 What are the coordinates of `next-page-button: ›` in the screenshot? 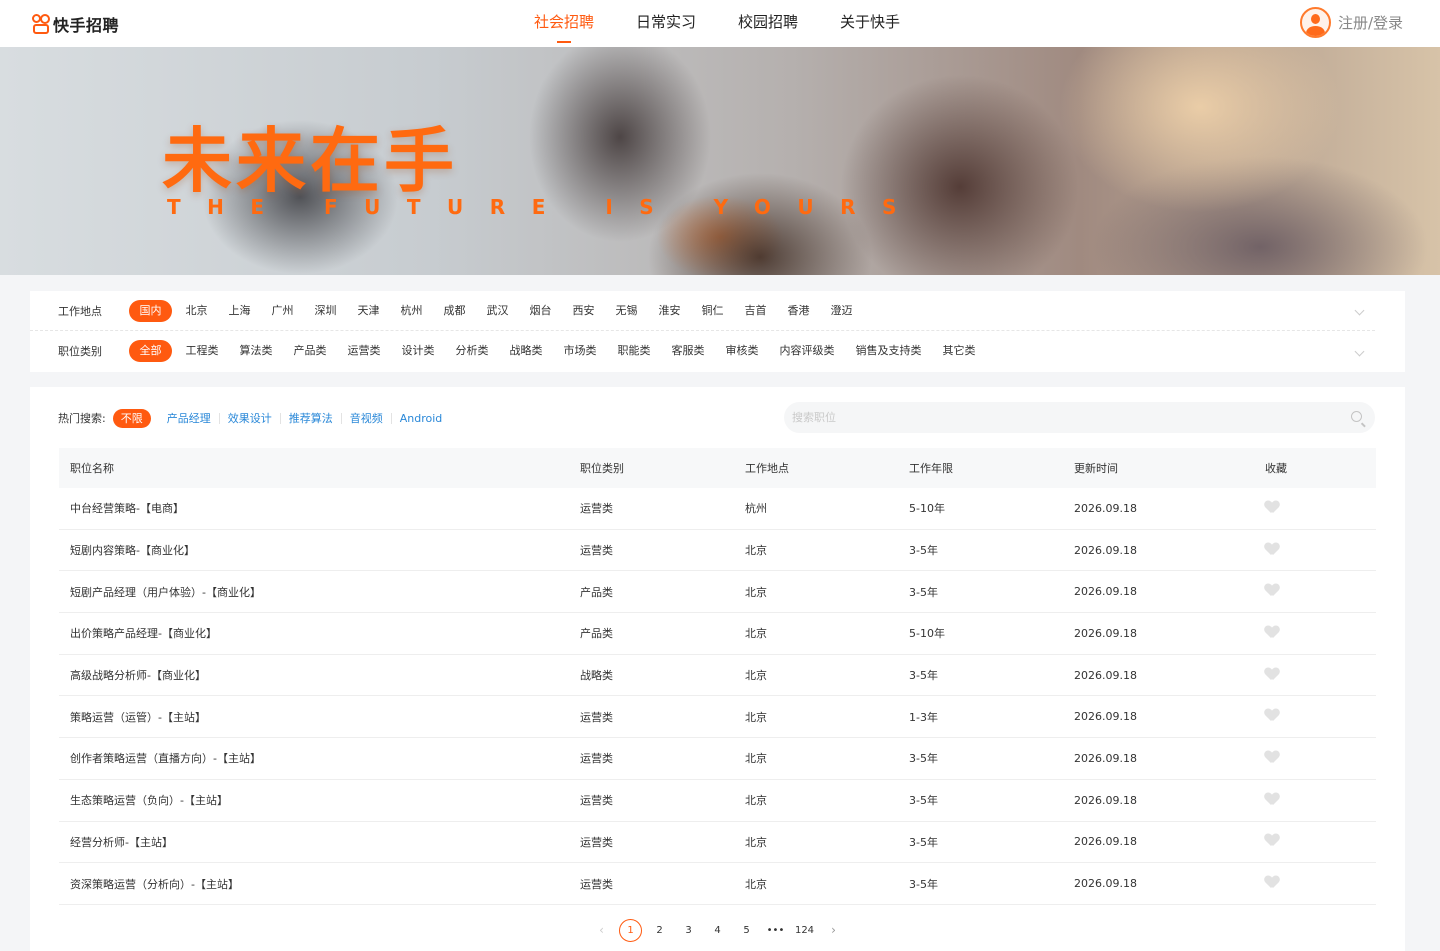 It's located at (833, 930).